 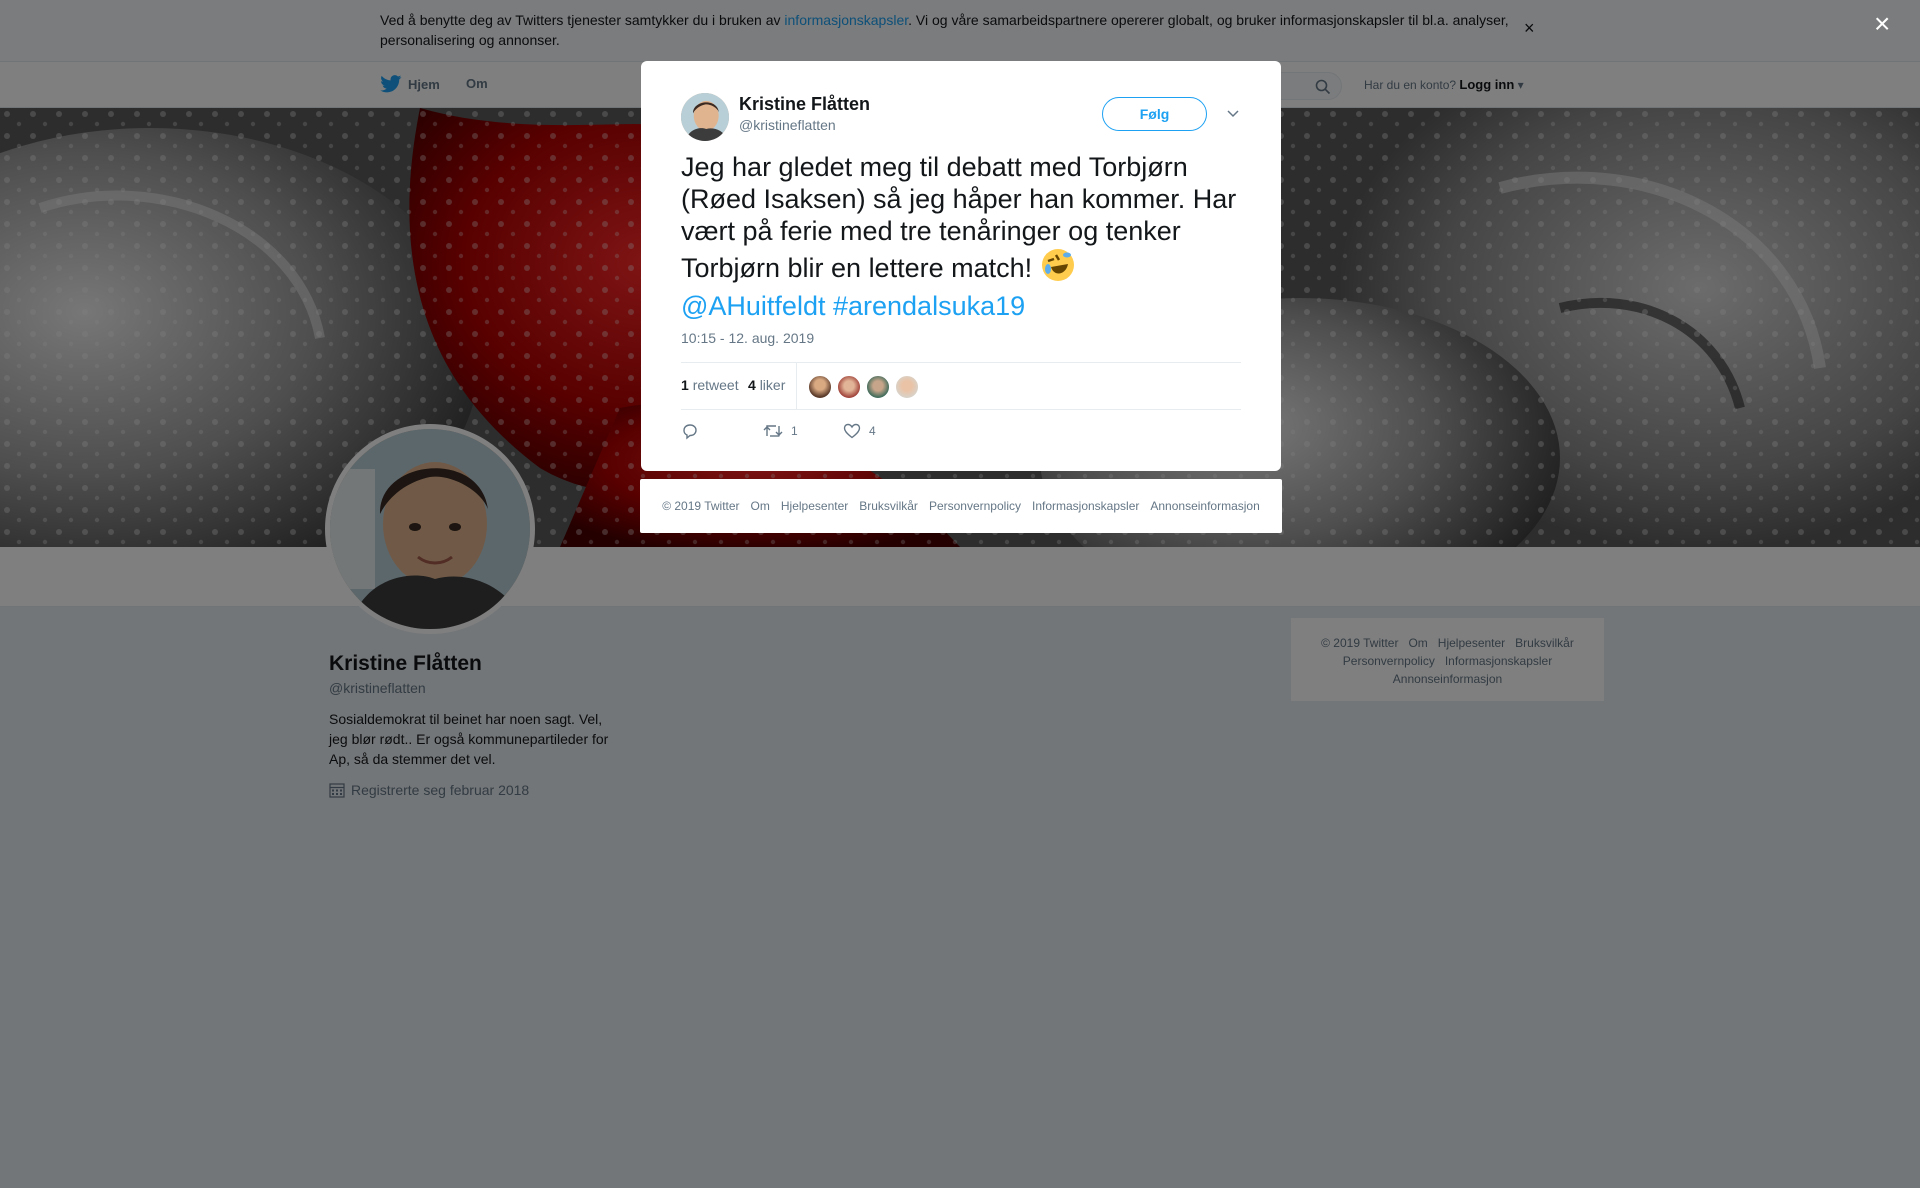 I want to click on tweet-menu-button, so click(x=1233, y=113).